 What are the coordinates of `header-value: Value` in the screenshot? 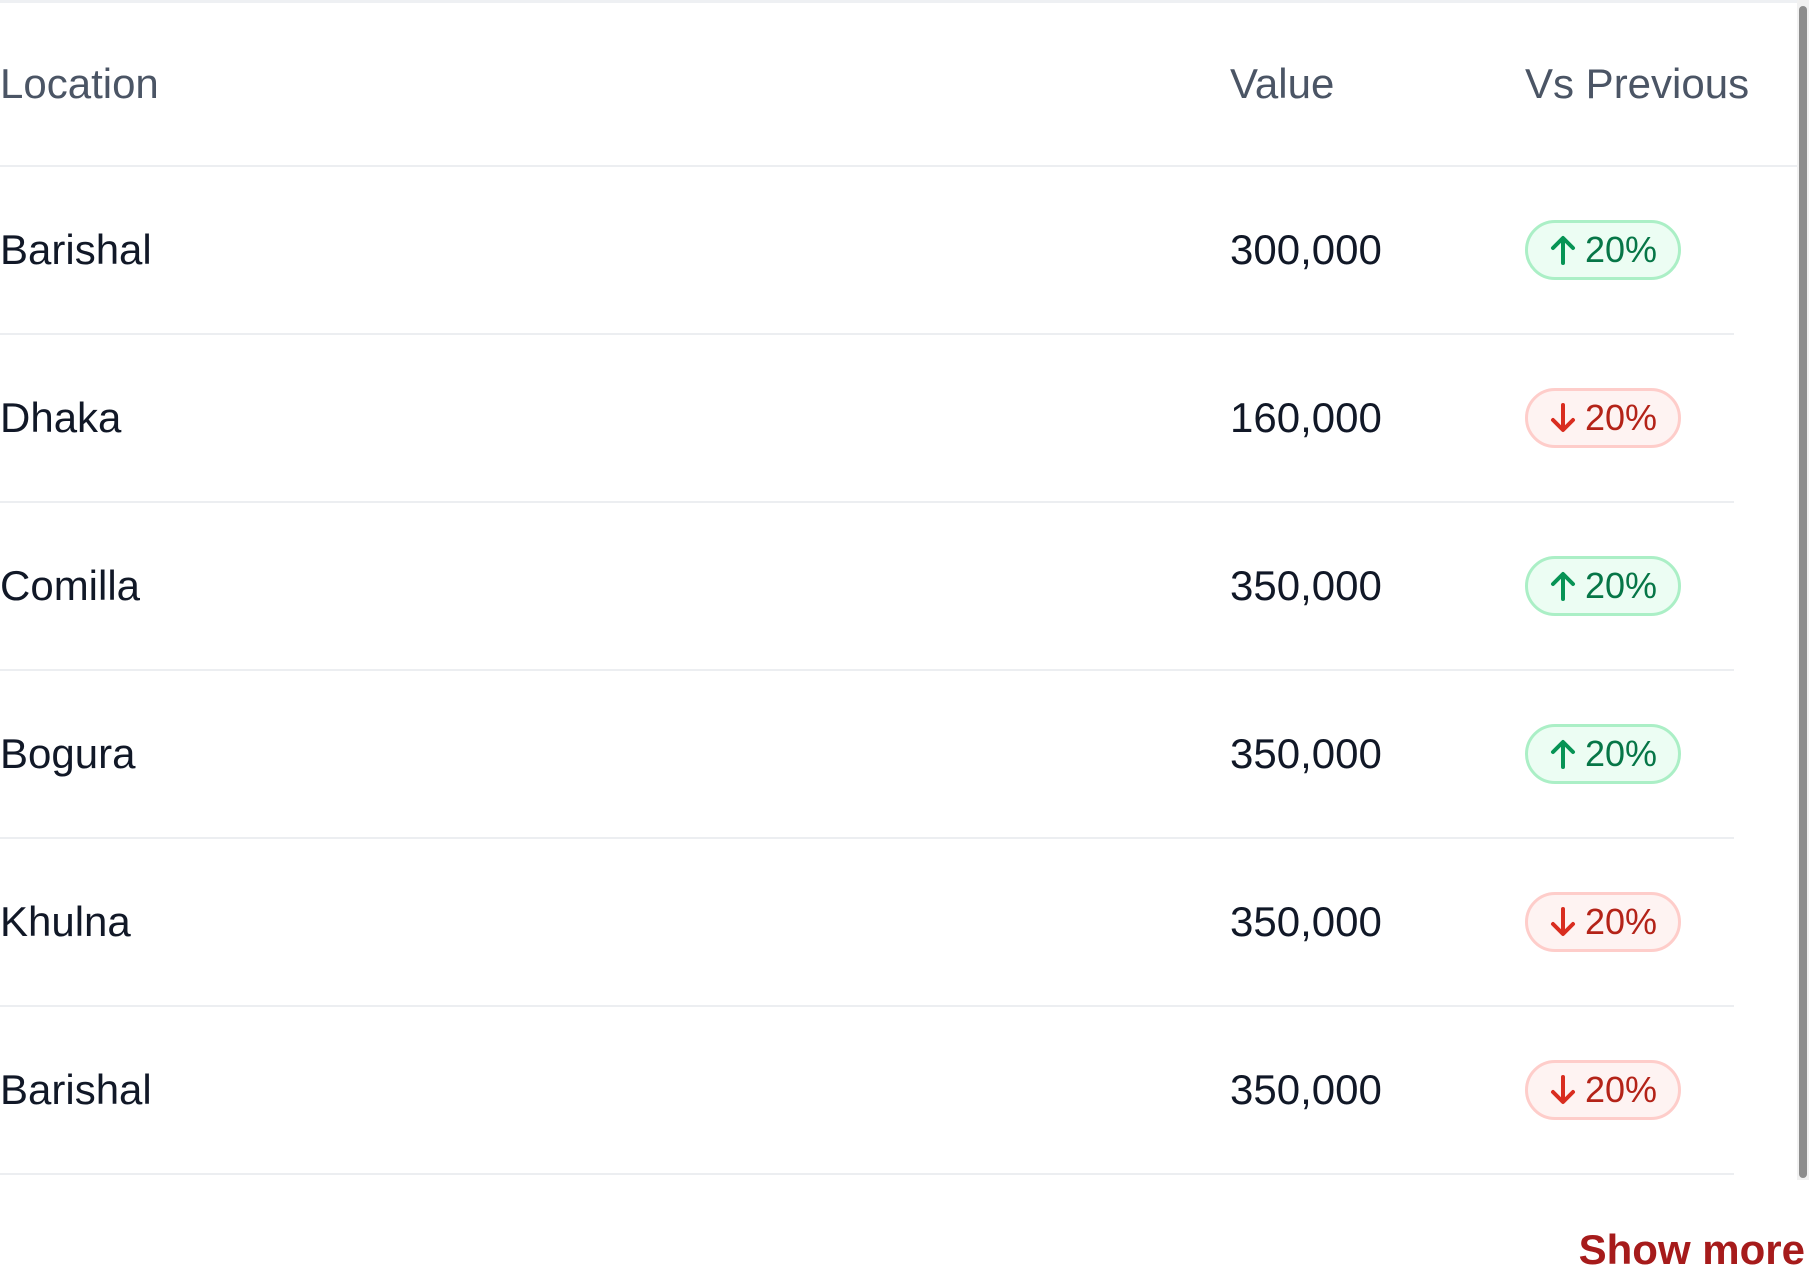 It's located at (1282, 83).